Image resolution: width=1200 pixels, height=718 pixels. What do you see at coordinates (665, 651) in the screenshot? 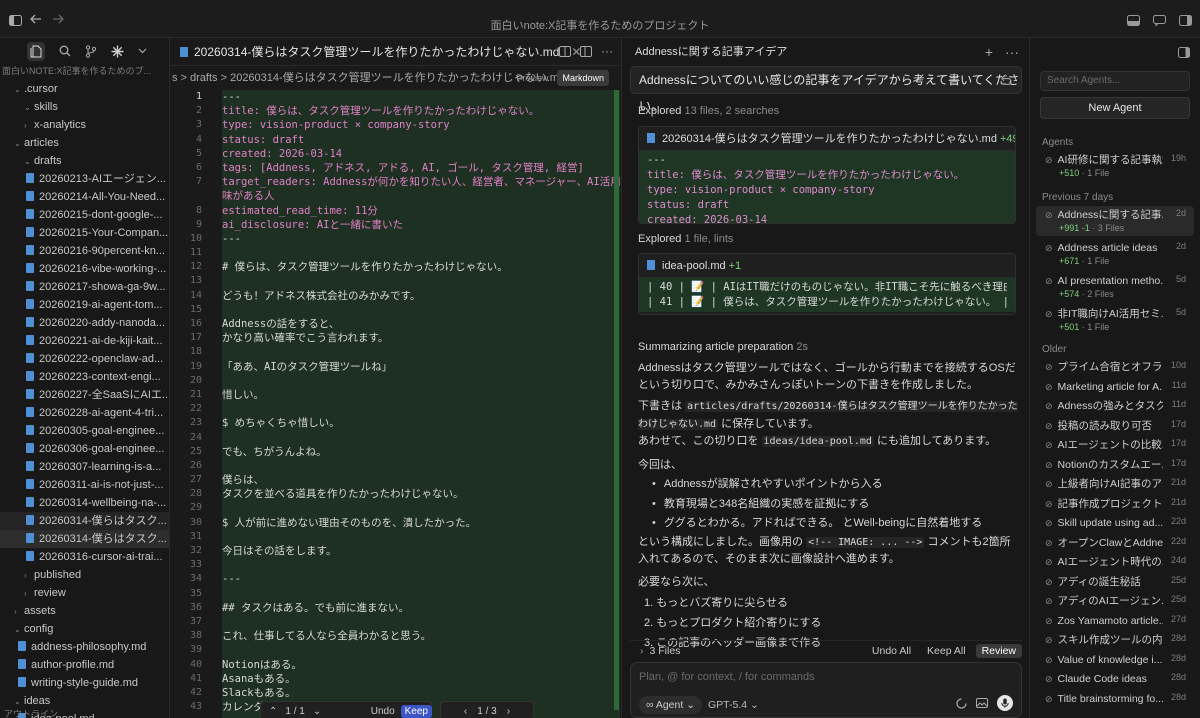
I see `changed-files-count: 3 Files` at bounding box center [665, 651].